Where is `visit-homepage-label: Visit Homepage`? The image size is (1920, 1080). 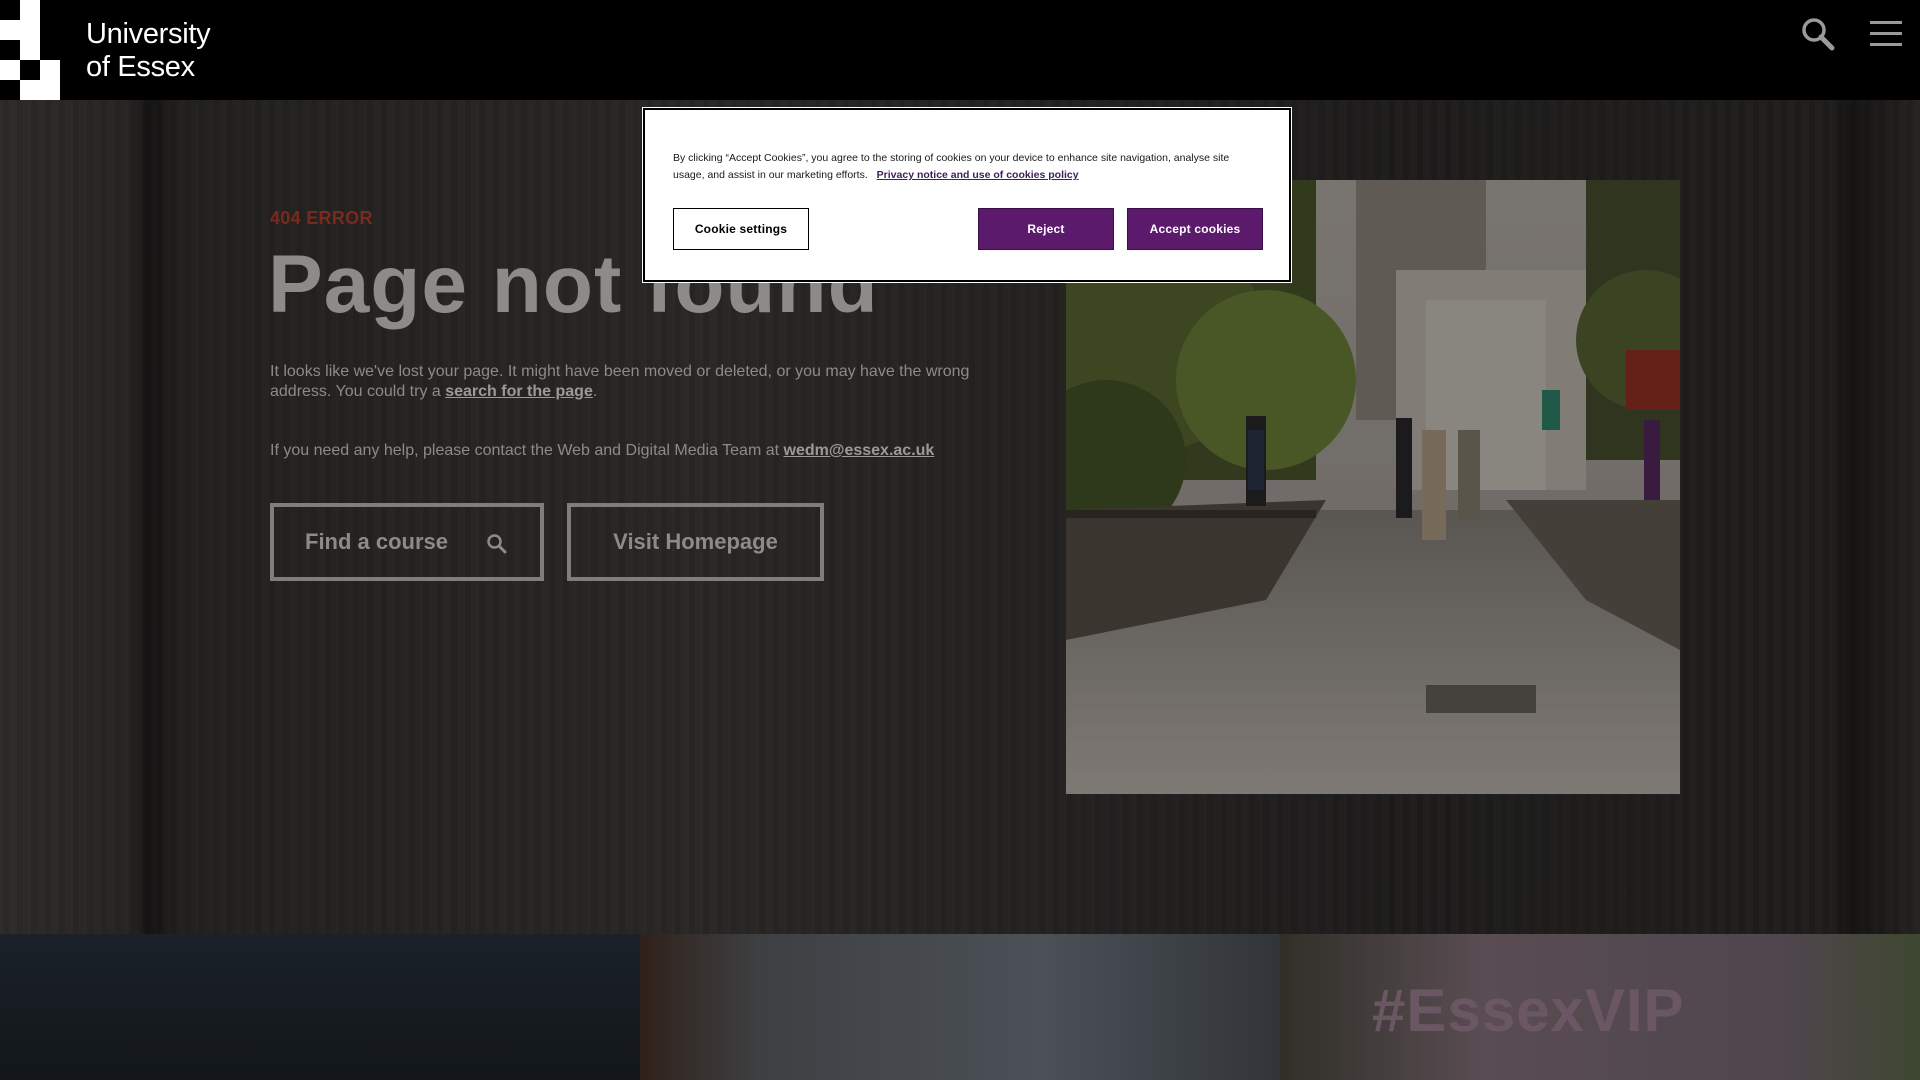
visit-homepage-label: Visit Homepage is located at coordinates (695, 541).